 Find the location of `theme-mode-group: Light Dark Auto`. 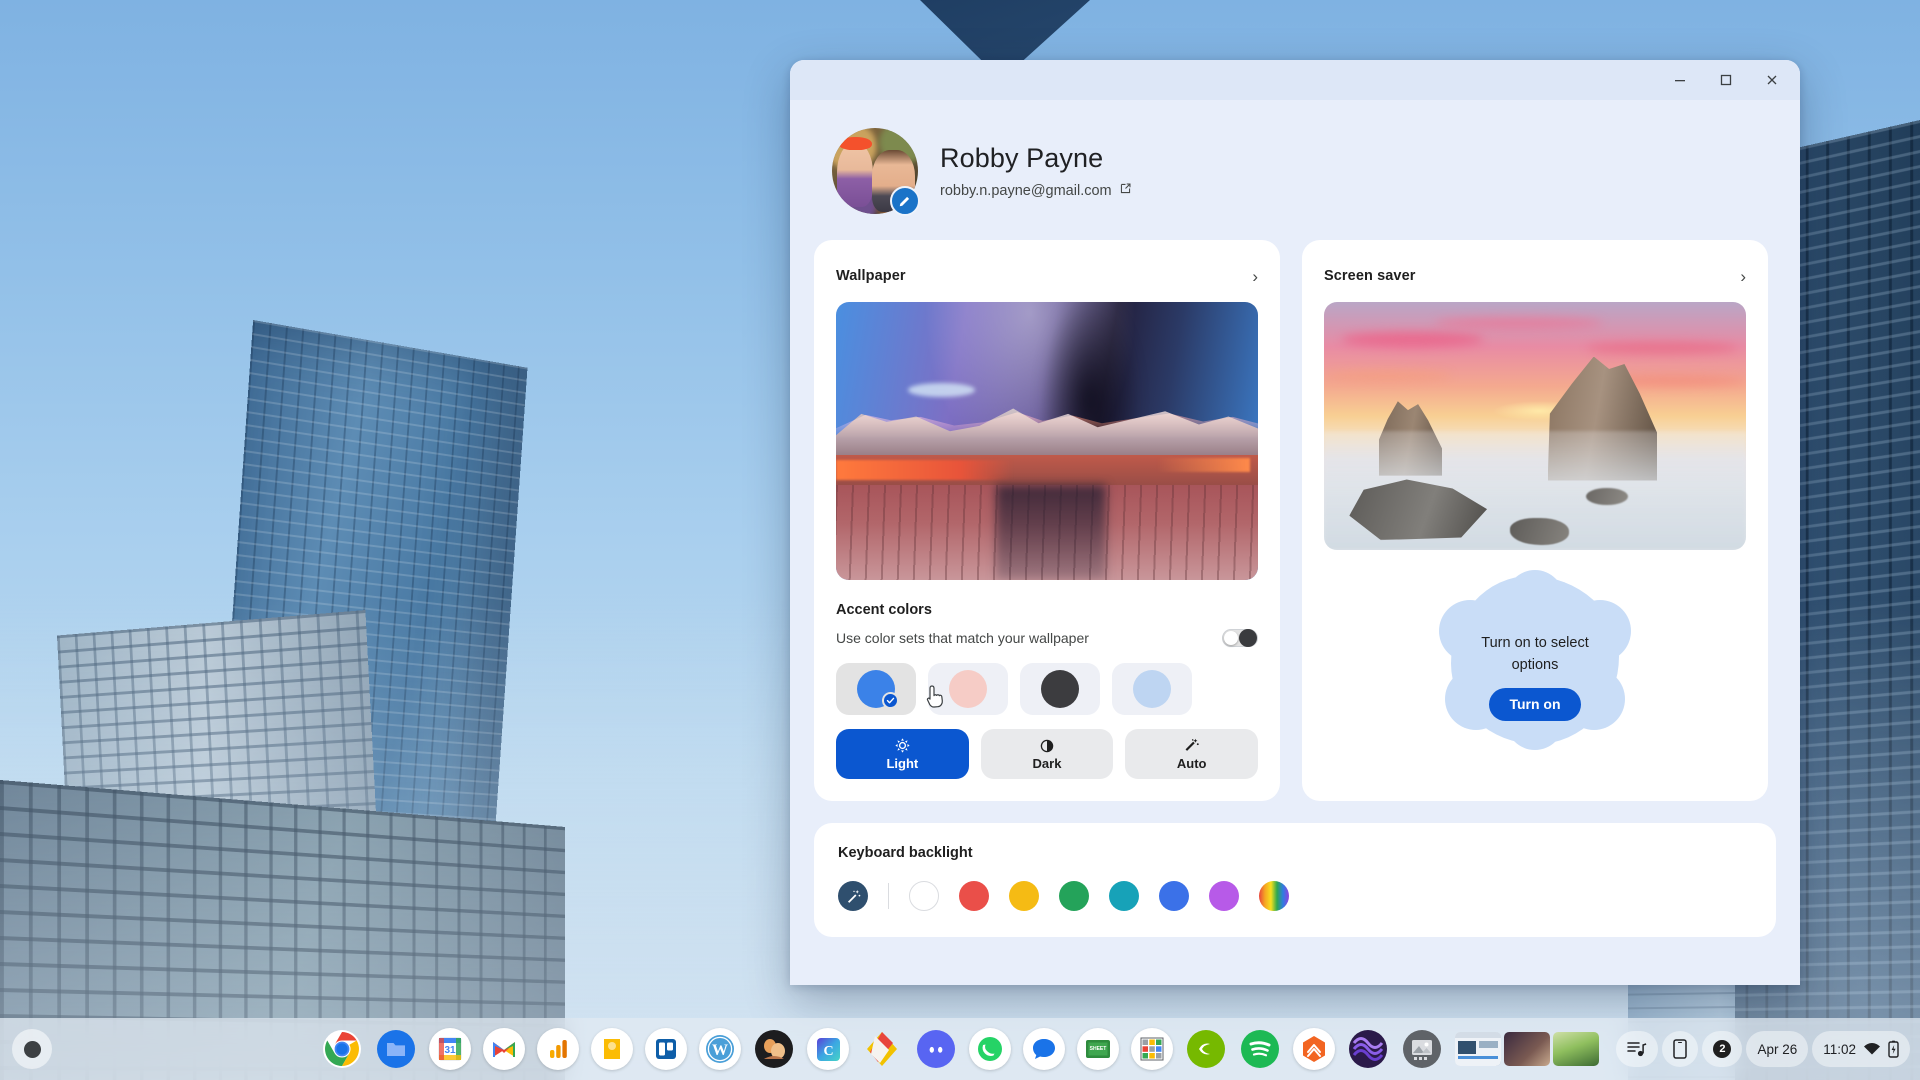

theme-mode-group: Light Dark Auto is located at coordinates (1047, 754).